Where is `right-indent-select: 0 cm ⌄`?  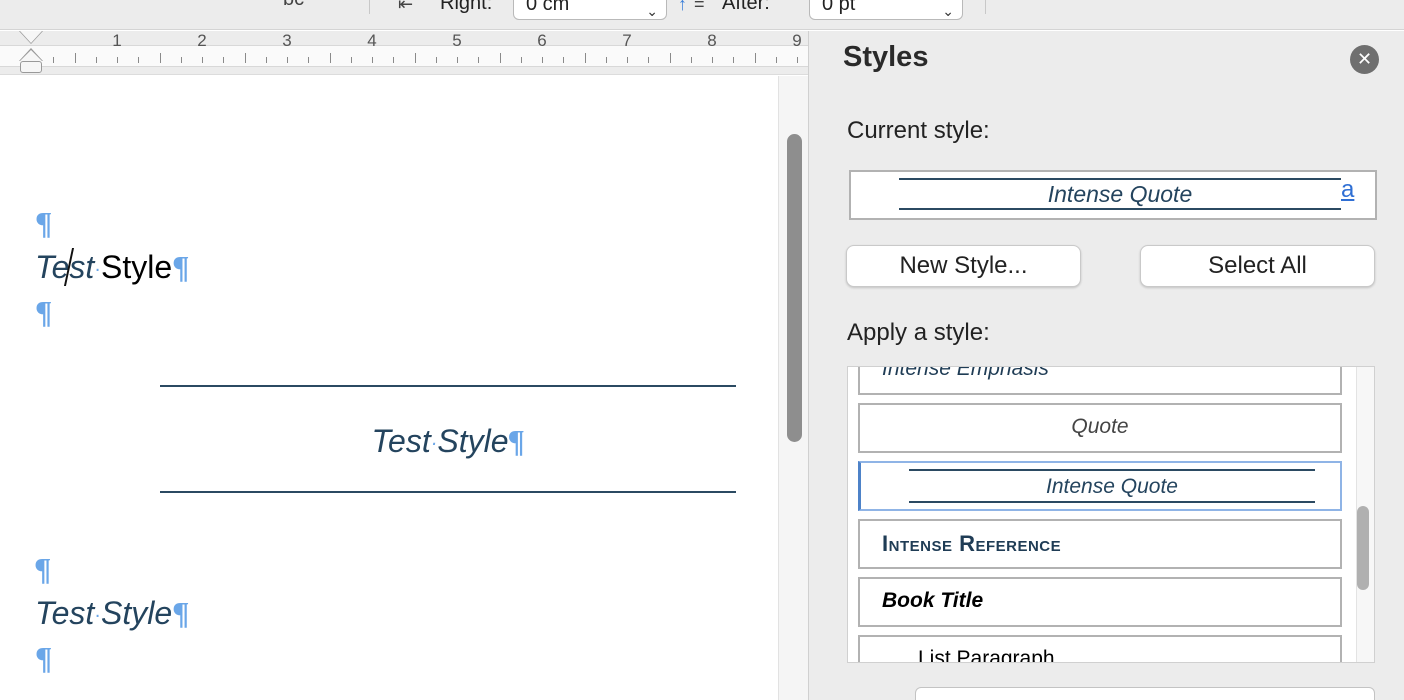
right-indent-select: 0 cm ⌄ is located at coordinates (590, 10).